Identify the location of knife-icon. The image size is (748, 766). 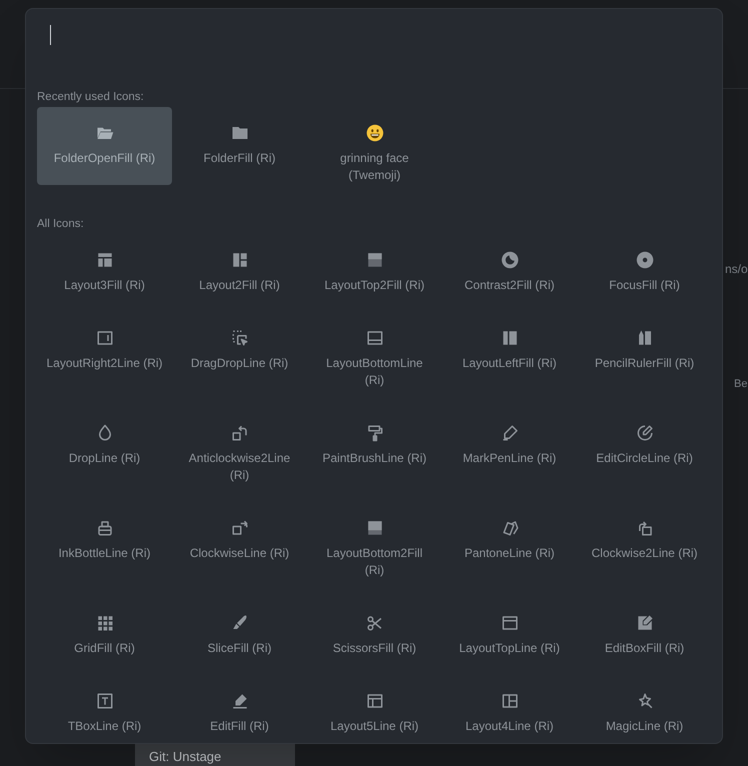
(239, 623).